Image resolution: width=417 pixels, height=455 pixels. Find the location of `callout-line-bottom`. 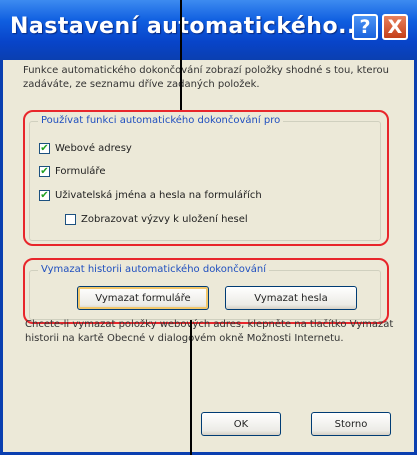

callout-line-bottom is located at coordinates (191, 387).